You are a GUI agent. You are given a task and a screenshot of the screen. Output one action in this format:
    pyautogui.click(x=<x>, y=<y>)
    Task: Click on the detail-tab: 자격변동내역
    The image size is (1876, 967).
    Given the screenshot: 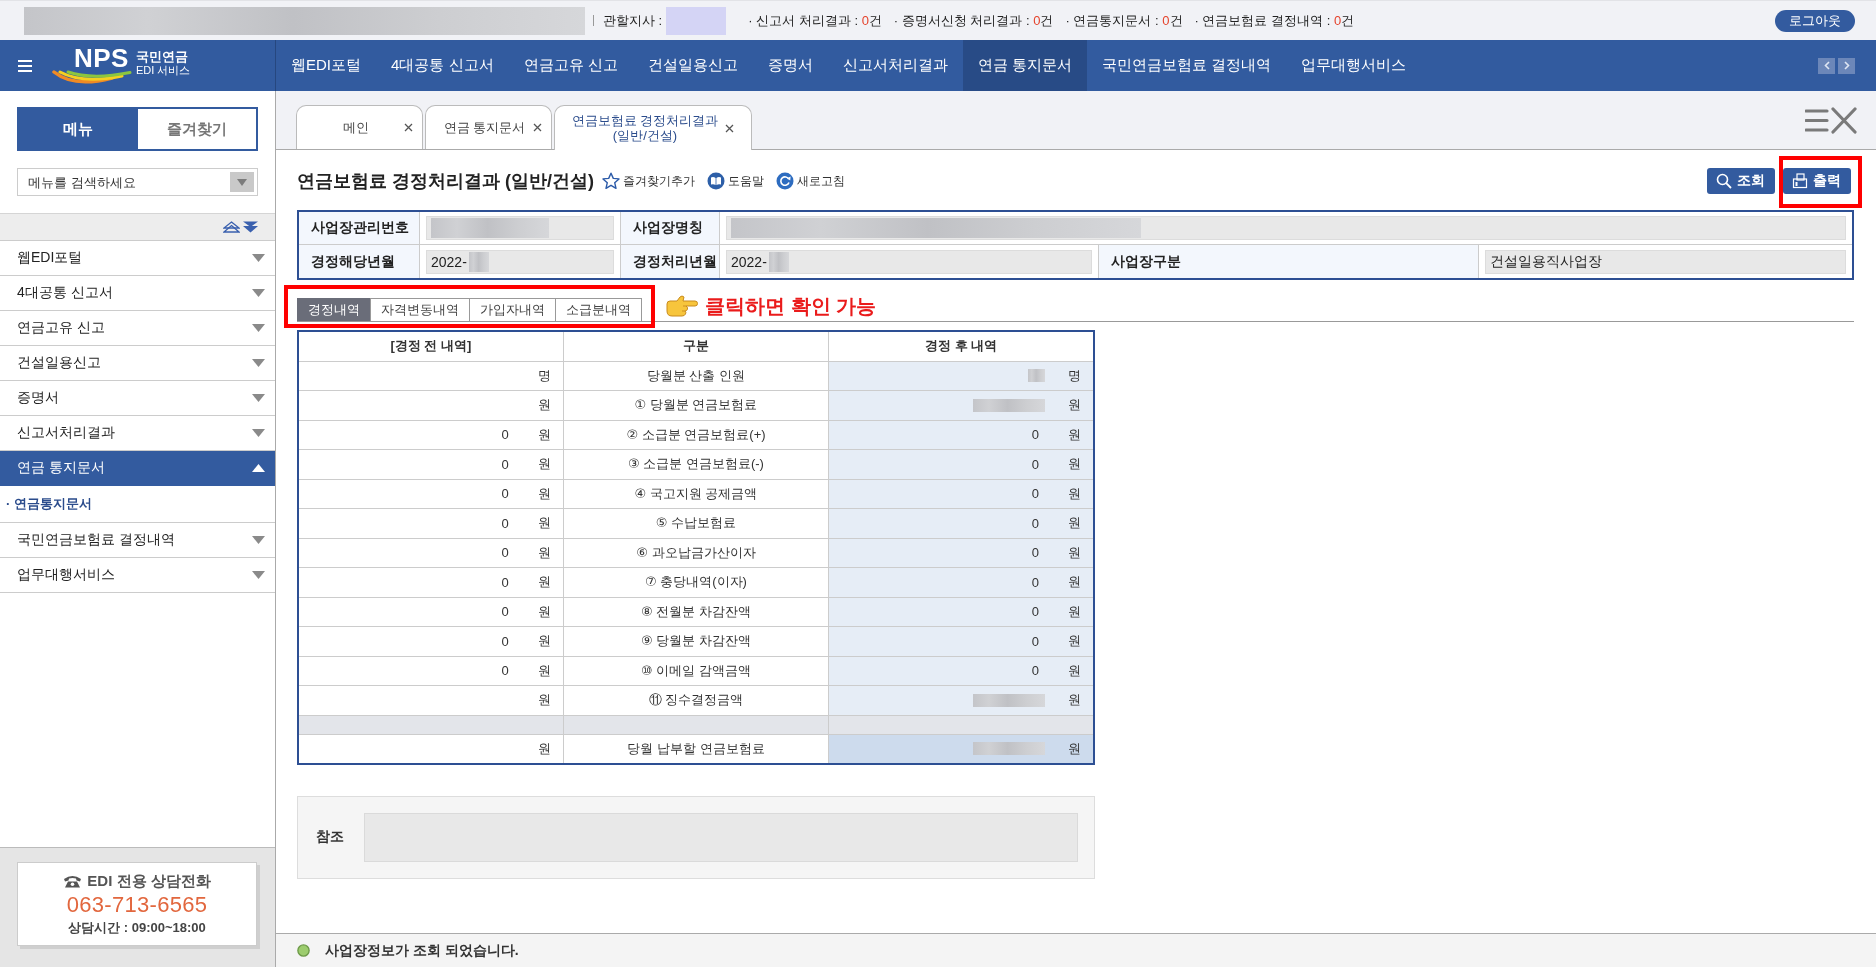 What is the action you would take?
    pyautogui.click(x=420, y=309)
    